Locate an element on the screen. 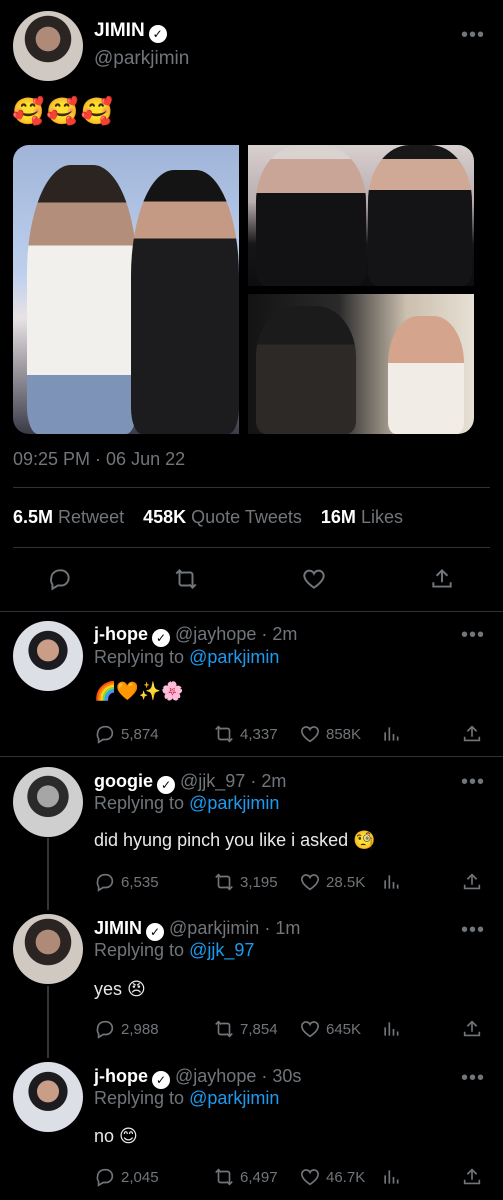 The height and width of the screenshot is (1200, 503). reply-text: did hyung pinch you like i asked 🧐 is located at coordinates (235, 840).